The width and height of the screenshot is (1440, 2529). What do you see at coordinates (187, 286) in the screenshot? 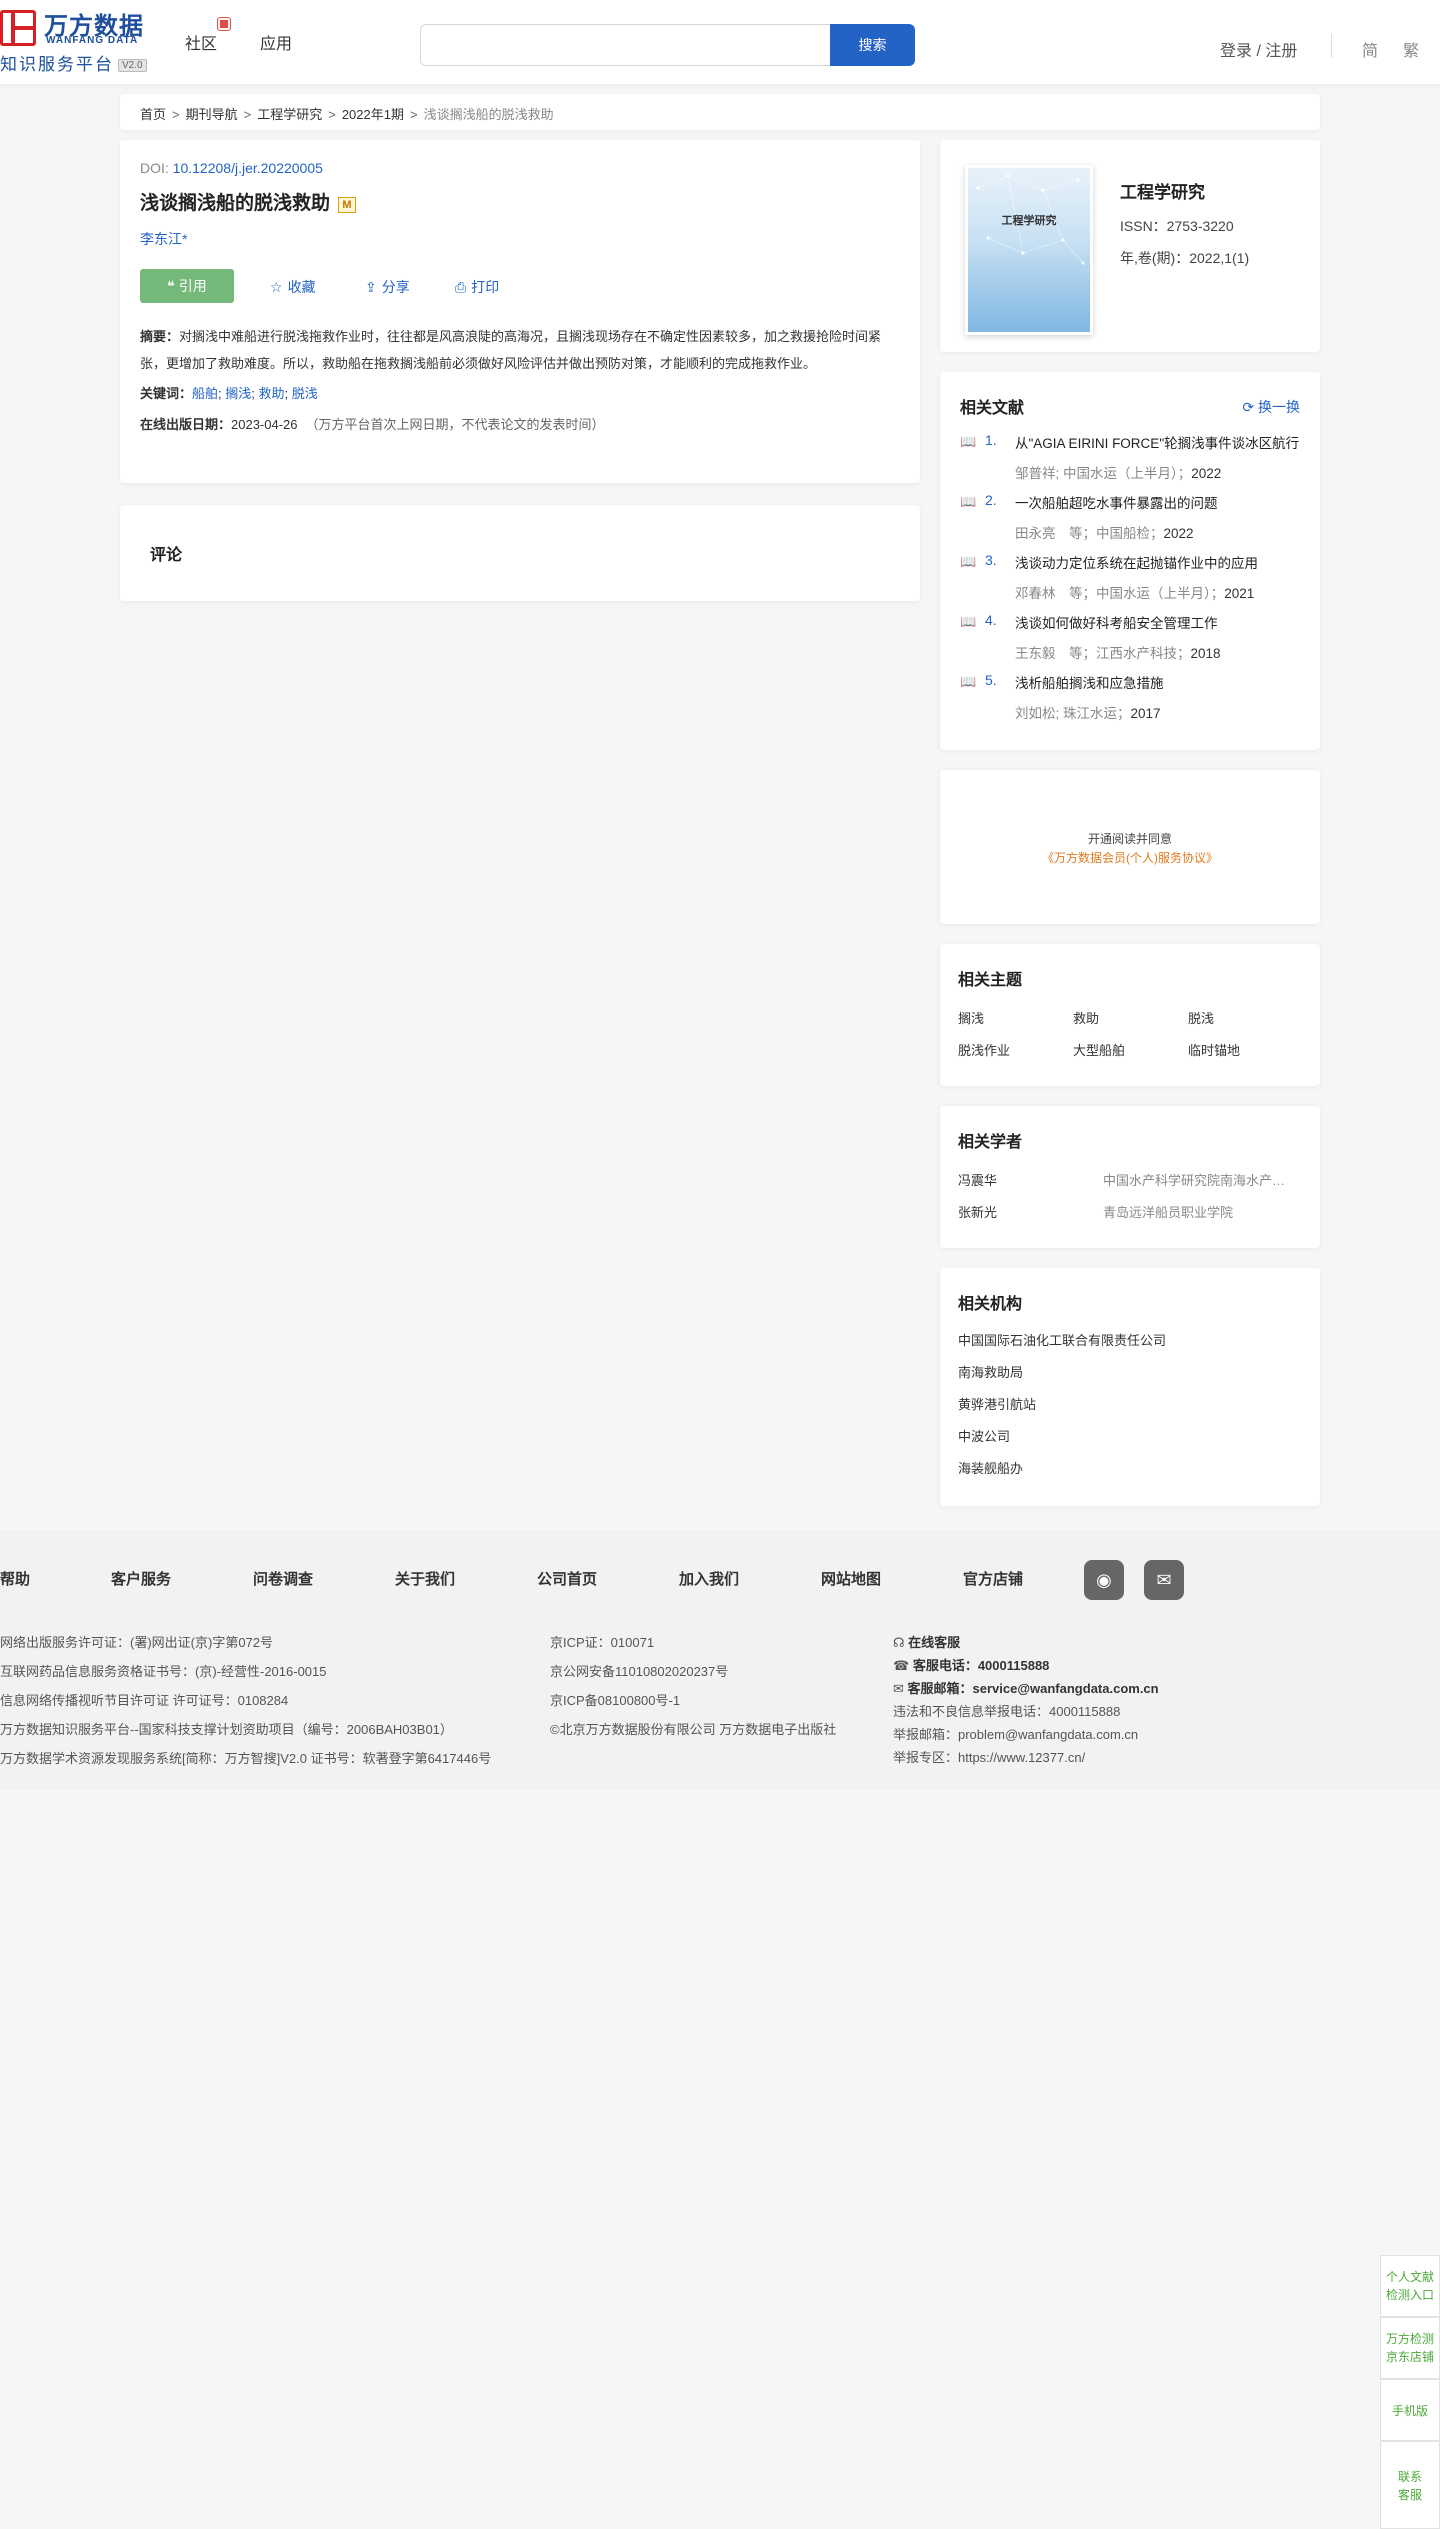
I see `cite-button: ❝ 引用` at bounding box center [187, 286].